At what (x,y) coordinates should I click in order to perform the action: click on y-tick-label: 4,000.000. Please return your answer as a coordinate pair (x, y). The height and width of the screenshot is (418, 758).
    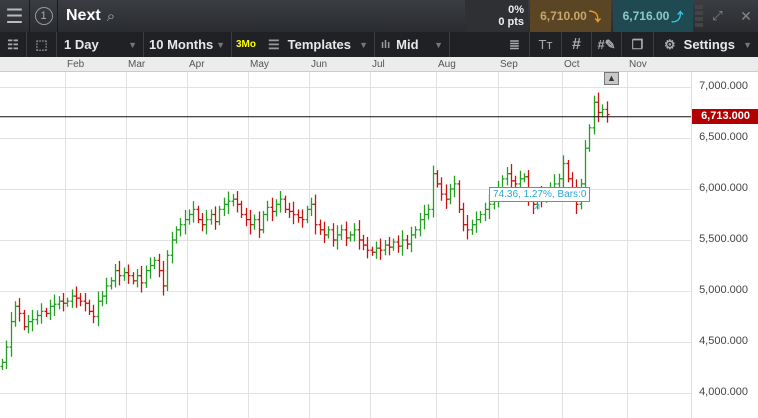
    Looking at the image, I should click on (723, 392).